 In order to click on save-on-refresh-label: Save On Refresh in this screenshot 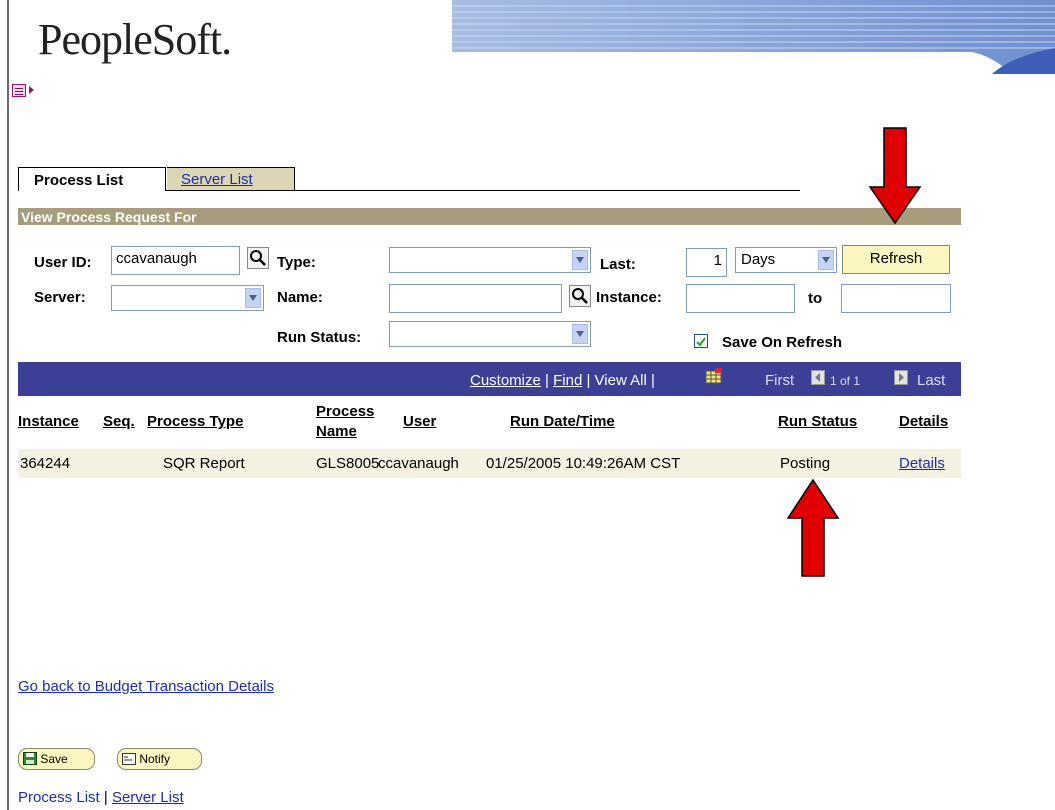, I will do `click(782, 342)`.